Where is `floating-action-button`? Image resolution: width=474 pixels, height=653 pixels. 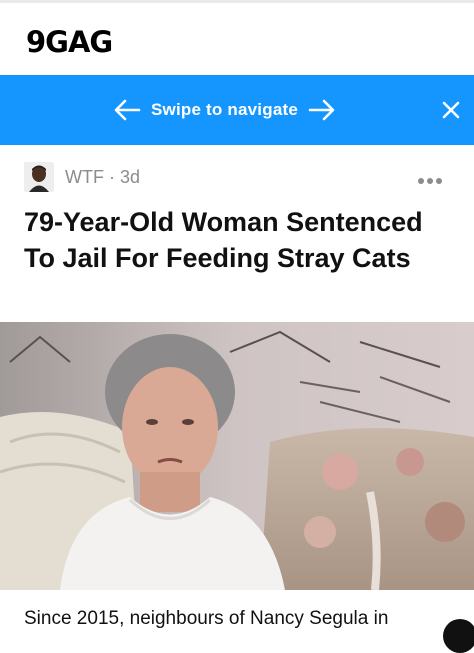 floating-action-button is located at coordinates (458, 636).